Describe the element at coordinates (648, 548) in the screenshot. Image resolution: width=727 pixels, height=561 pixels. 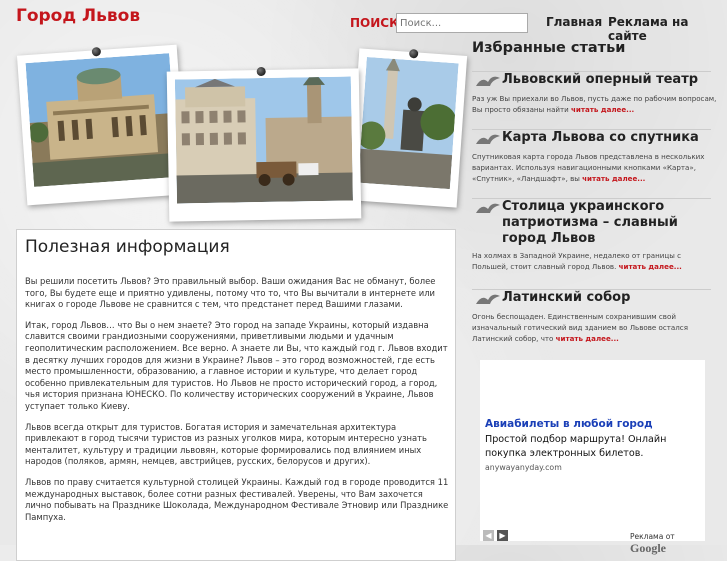
I see `google-logo: Google` at that location.